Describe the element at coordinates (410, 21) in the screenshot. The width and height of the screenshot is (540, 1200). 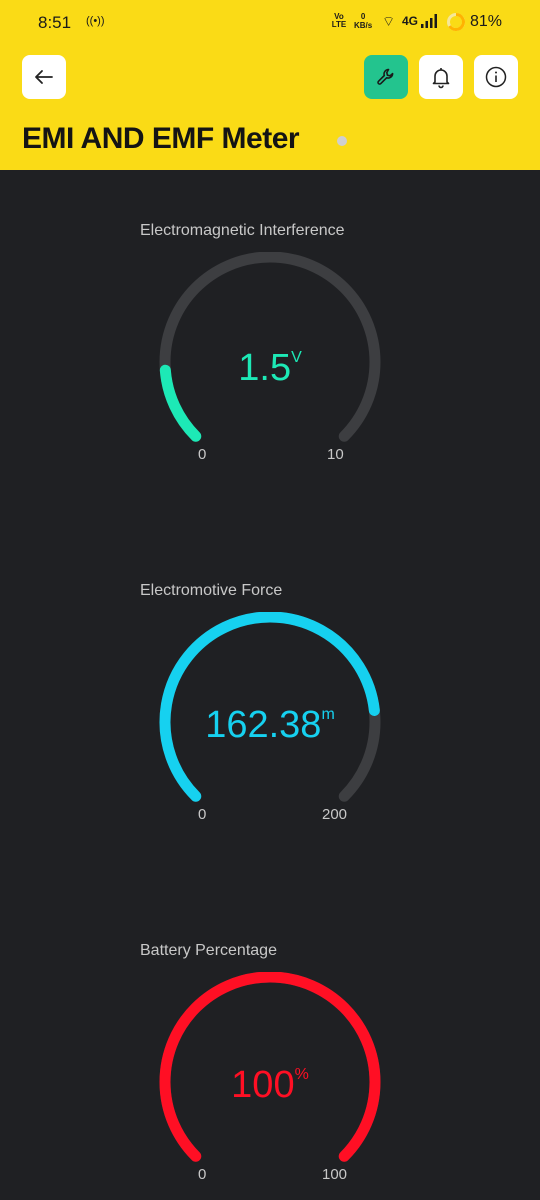
I see `network-type: 4G` at that location.